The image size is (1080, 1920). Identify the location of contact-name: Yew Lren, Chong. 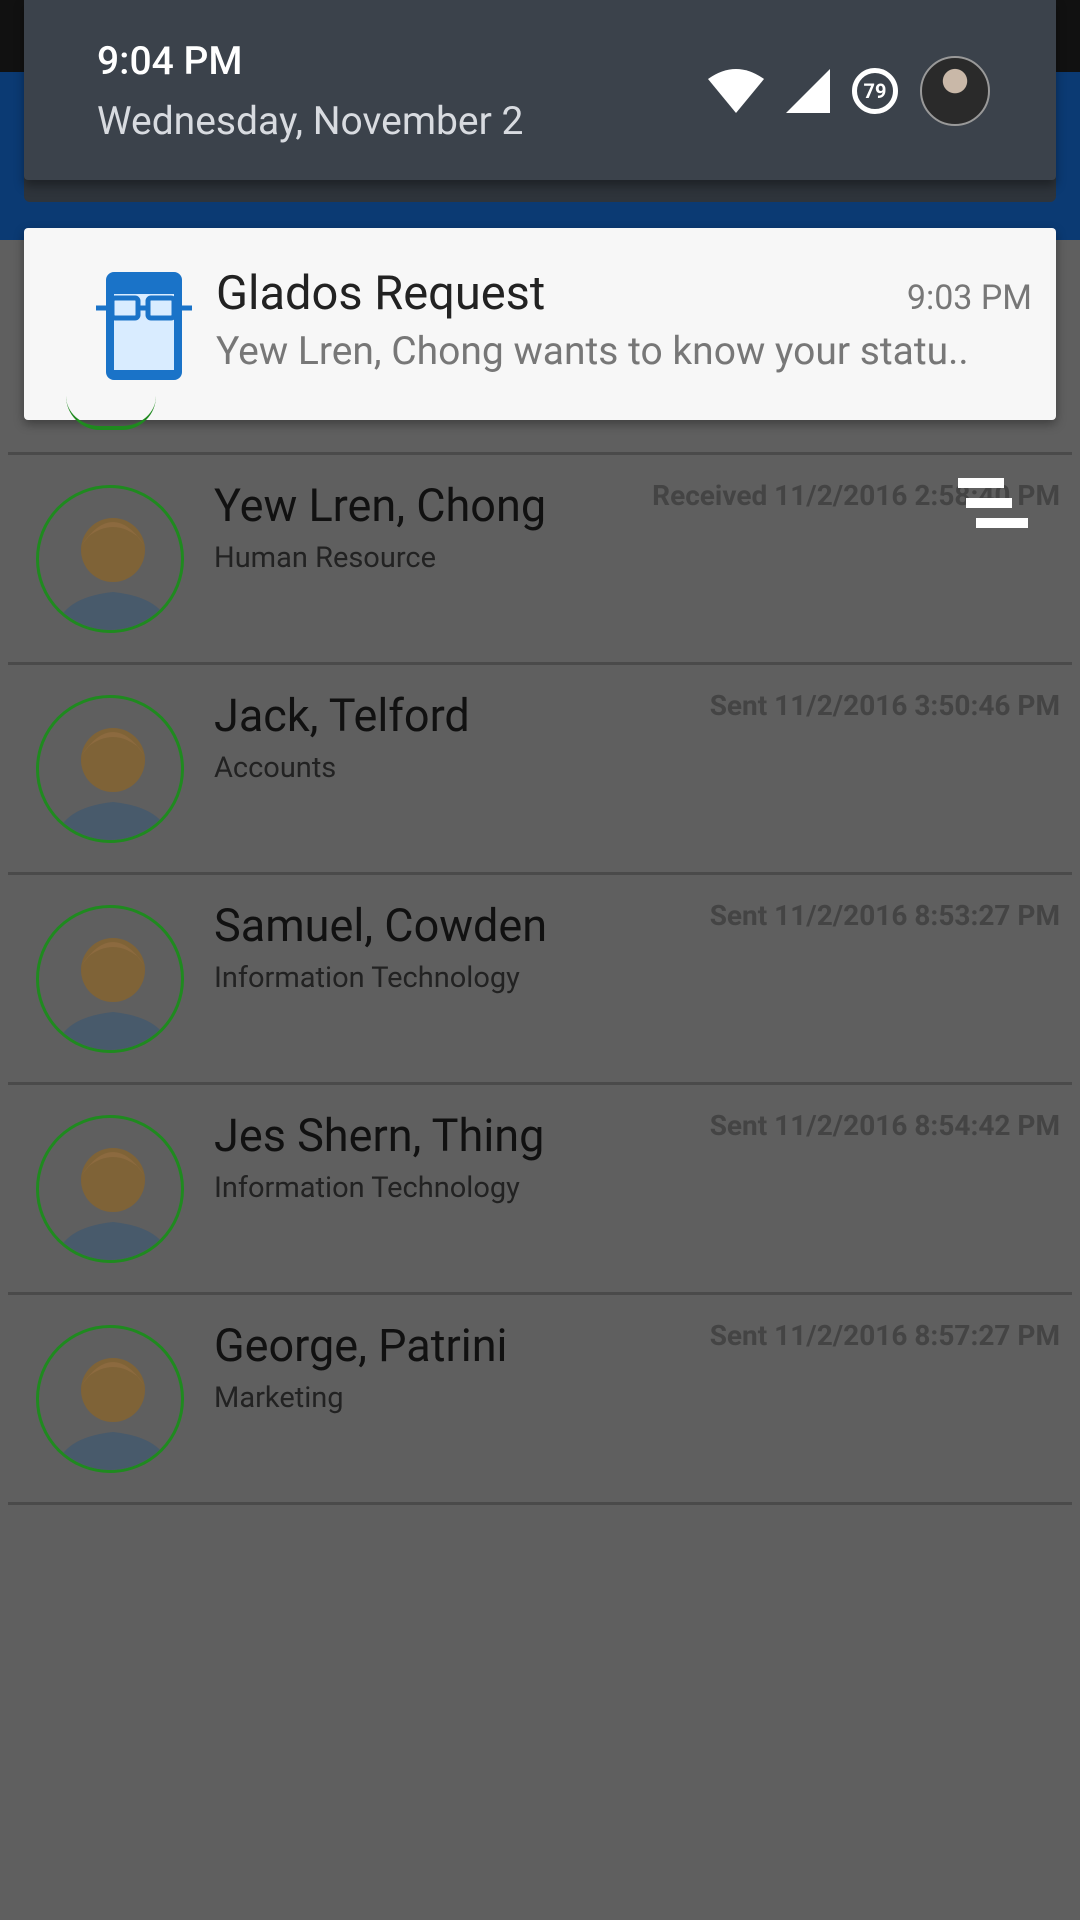
(380, 505).